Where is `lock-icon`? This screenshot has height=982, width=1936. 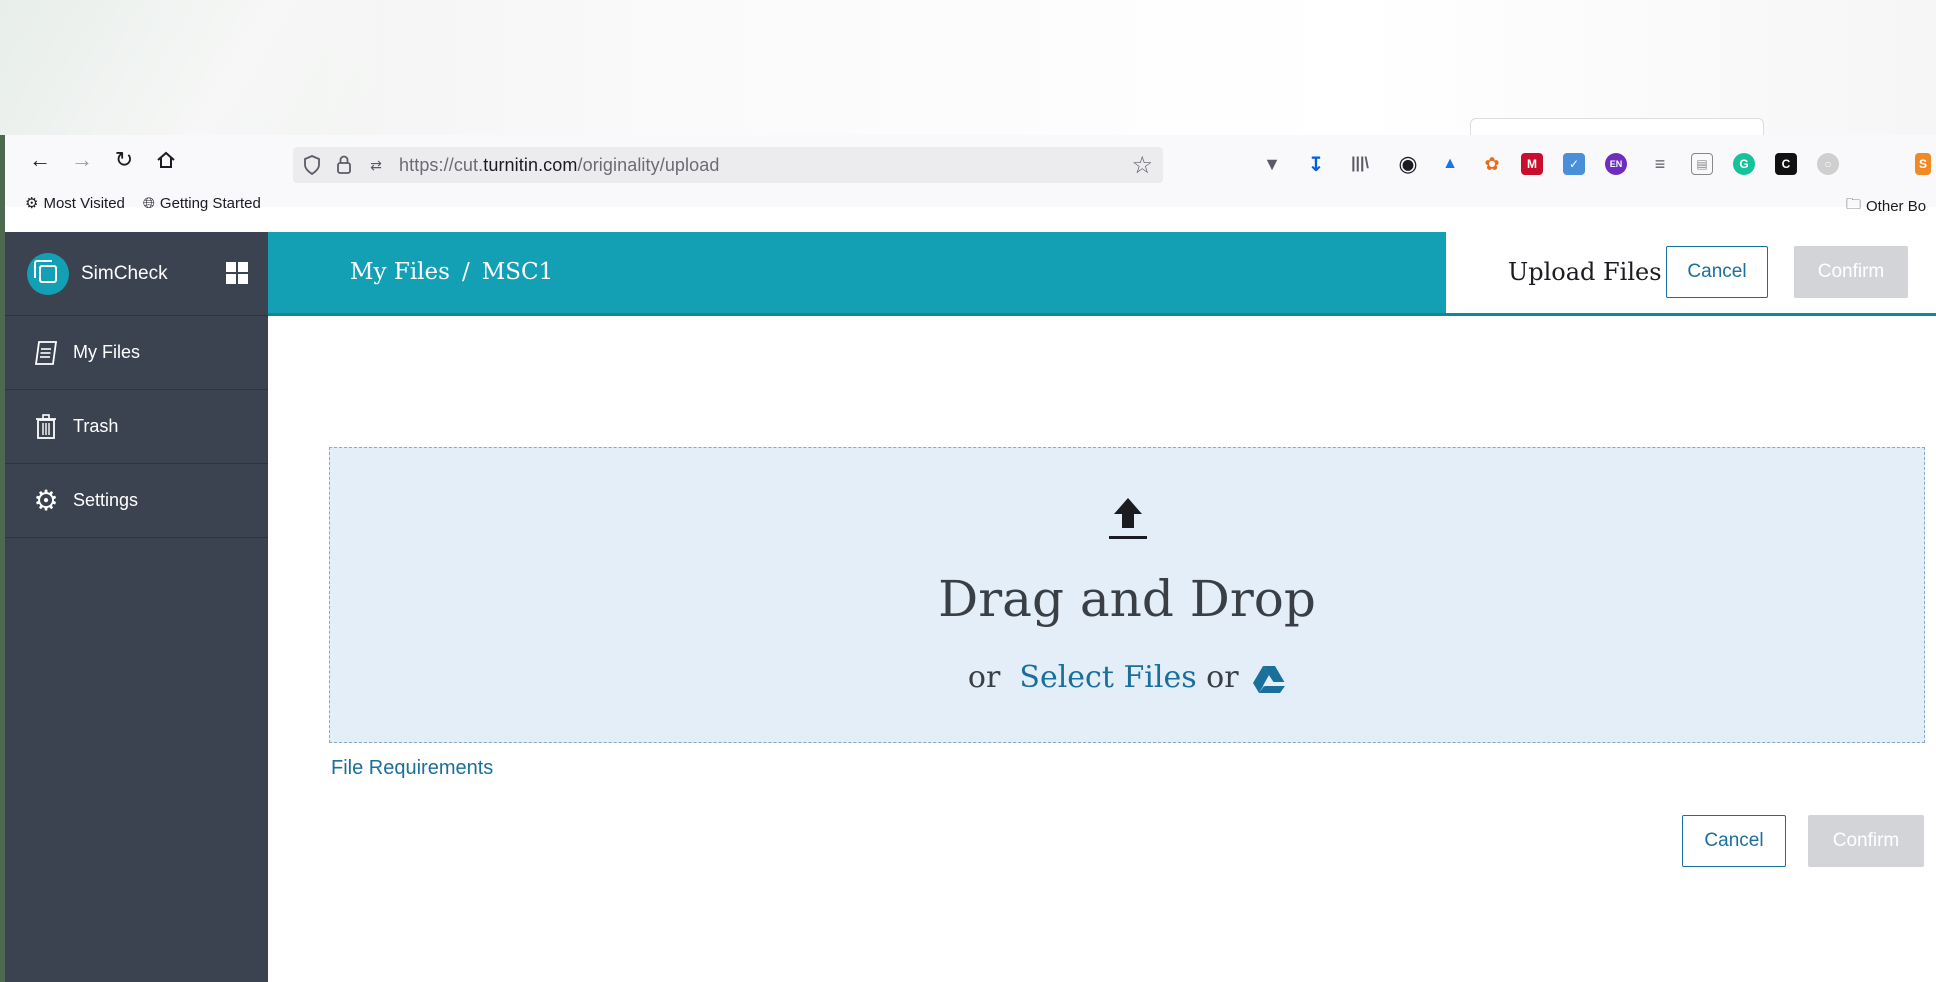 lock-icon is located at coordinates (344, 165).